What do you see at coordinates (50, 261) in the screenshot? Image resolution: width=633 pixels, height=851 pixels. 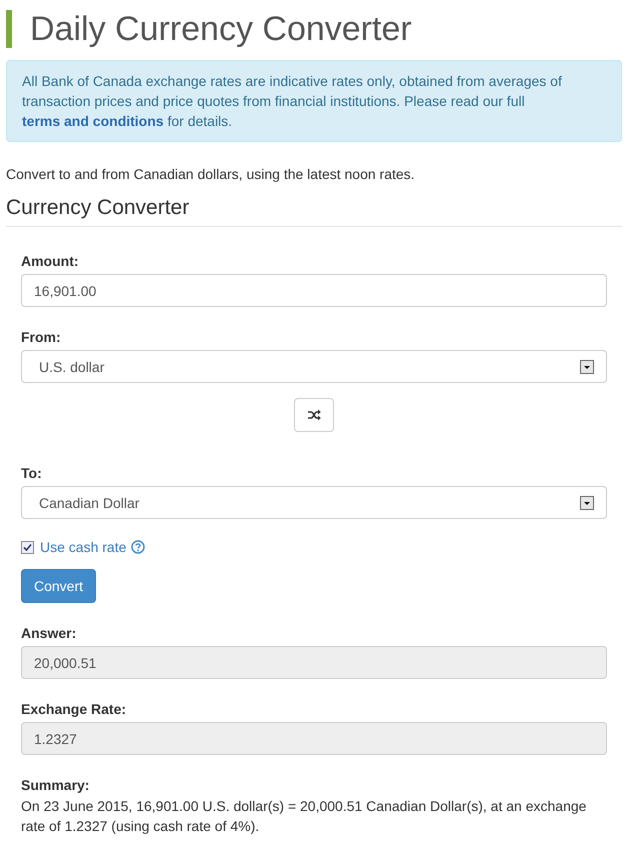 I see `field-label: Amount:` at bounding box center [50, 261].